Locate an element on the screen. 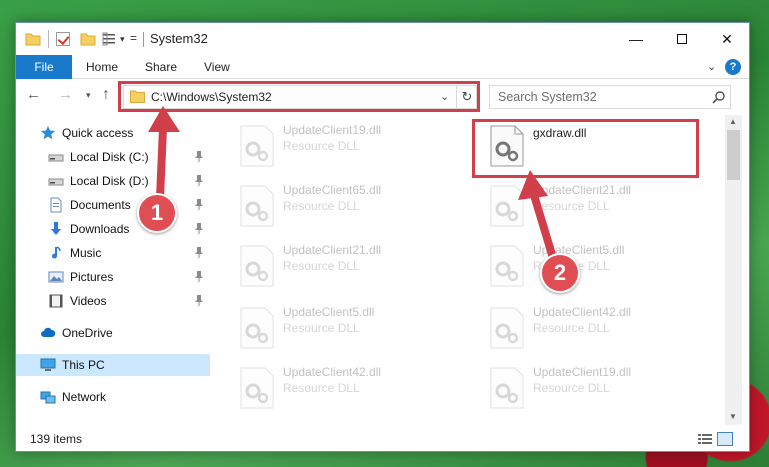 Image resolution: width=769 pixels, height=467 pixels. music-icon is located at coordinates (56, 252).